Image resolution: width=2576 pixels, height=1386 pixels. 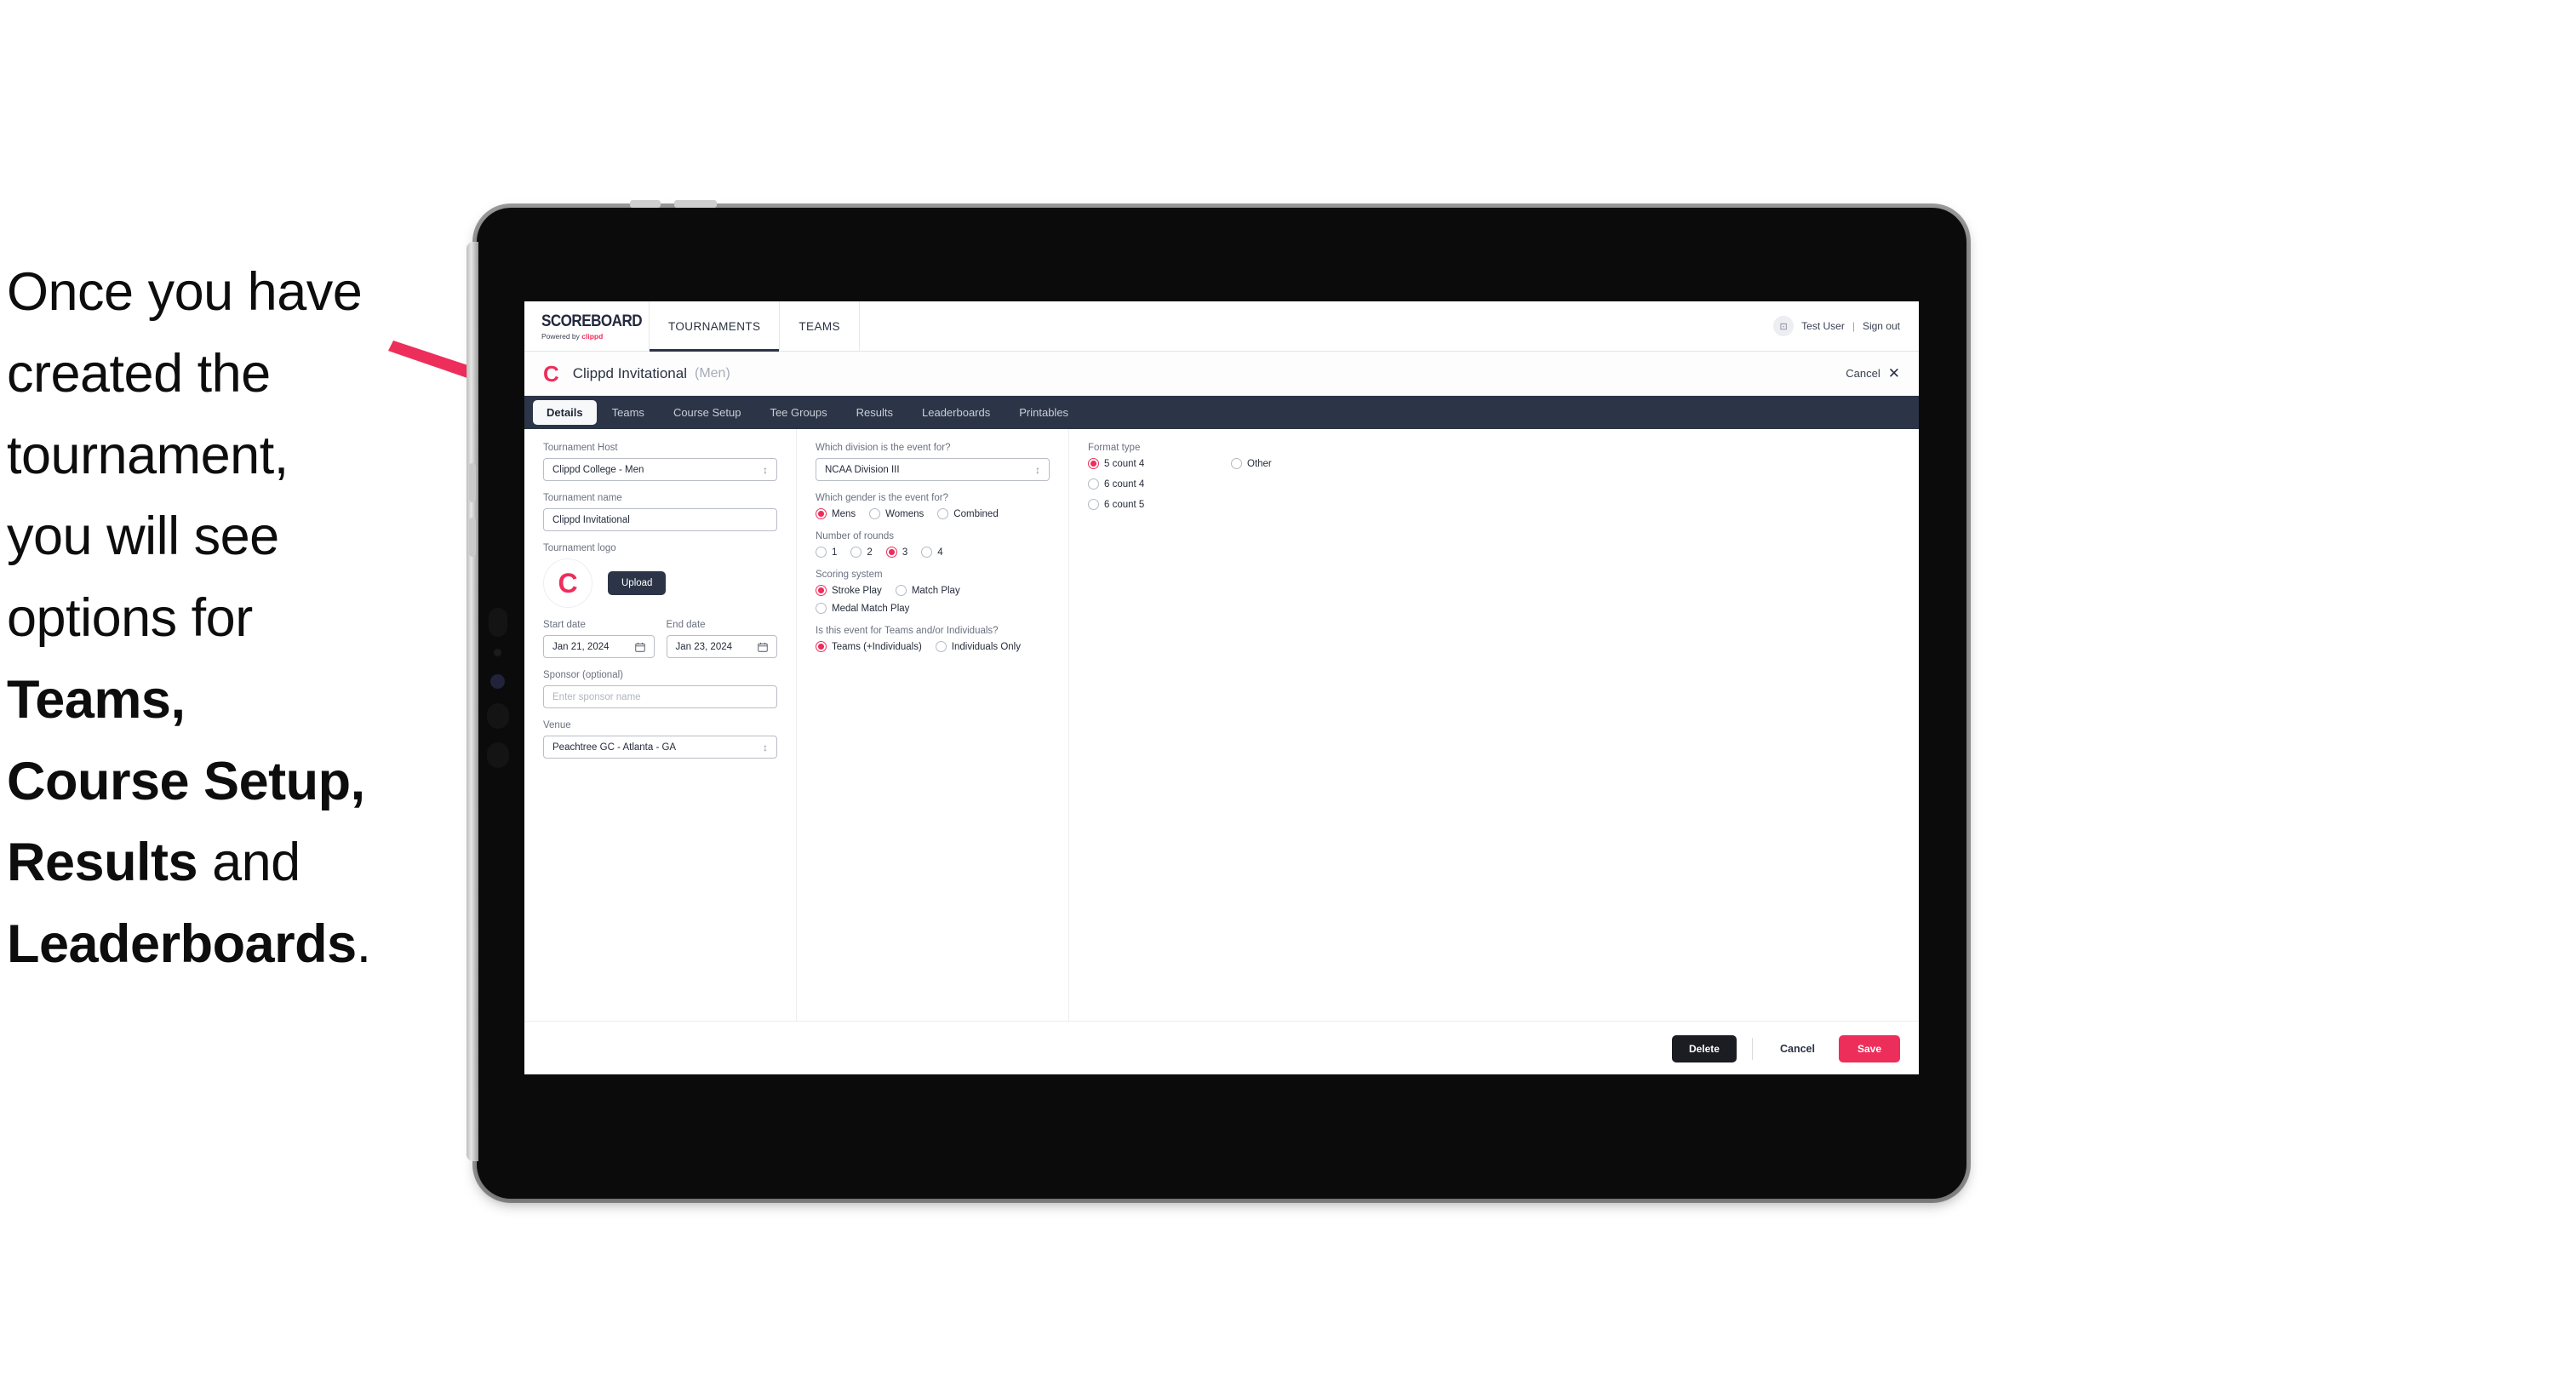 I want to click on nav-tab-teams-label: TEAMS, so click(x=819, y=326).